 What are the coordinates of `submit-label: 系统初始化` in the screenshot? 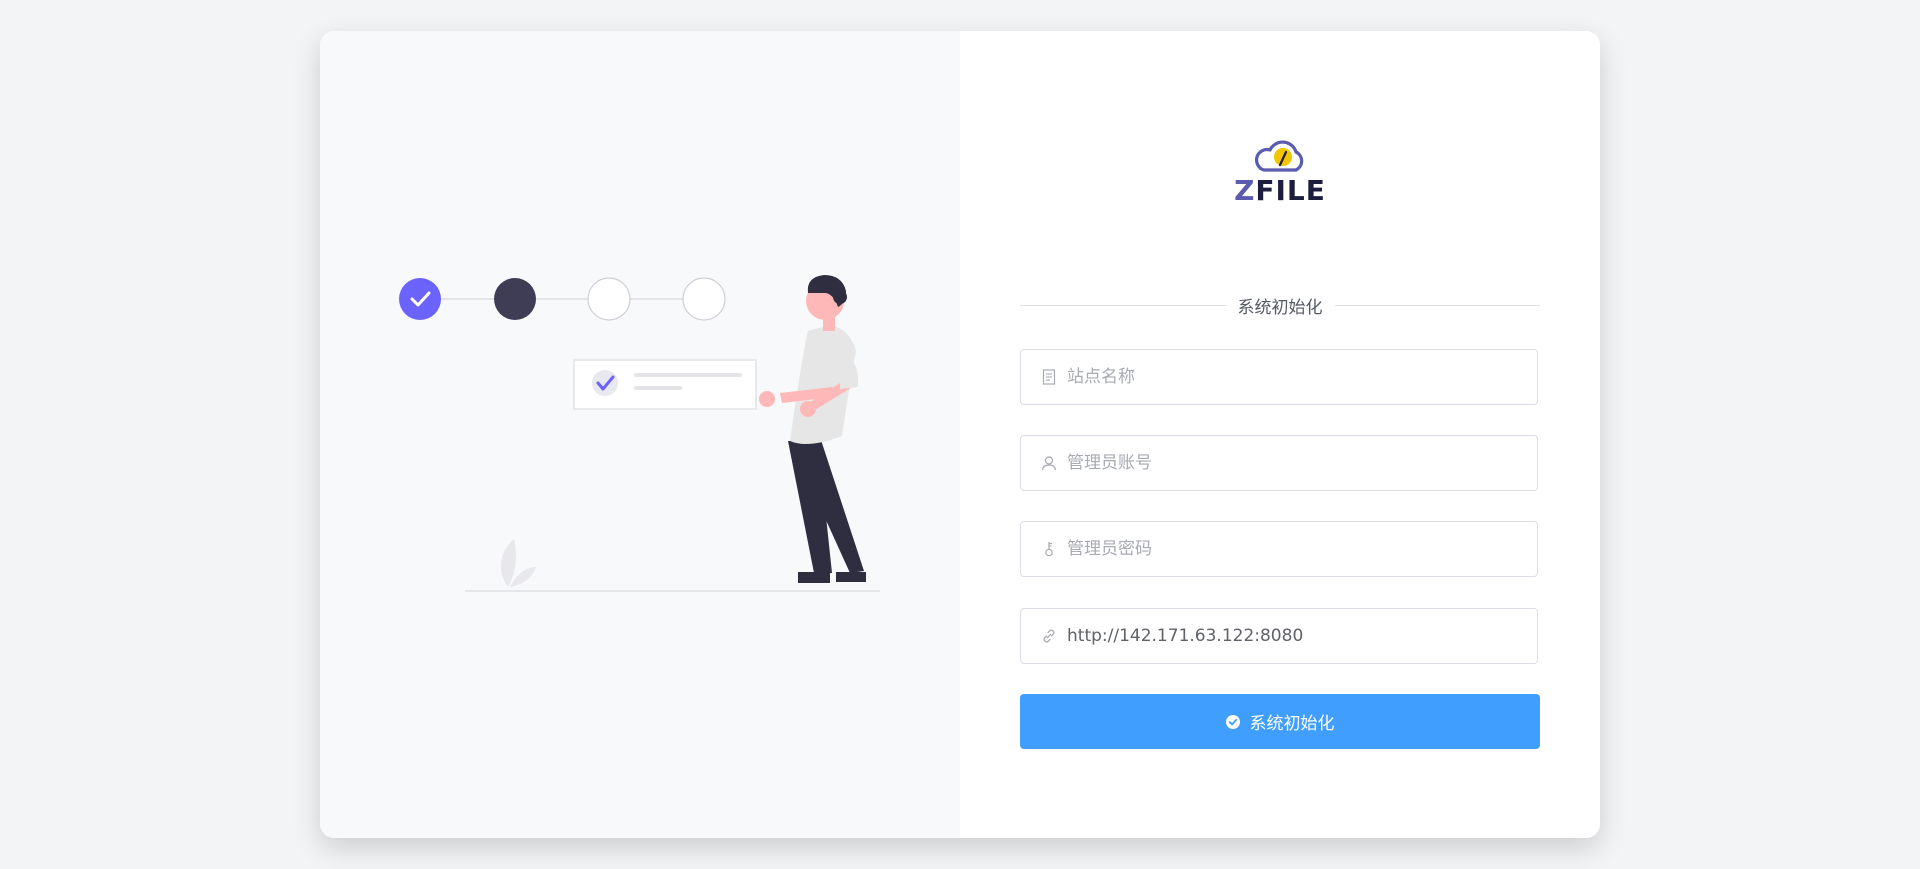 It's located at (1292, 724).